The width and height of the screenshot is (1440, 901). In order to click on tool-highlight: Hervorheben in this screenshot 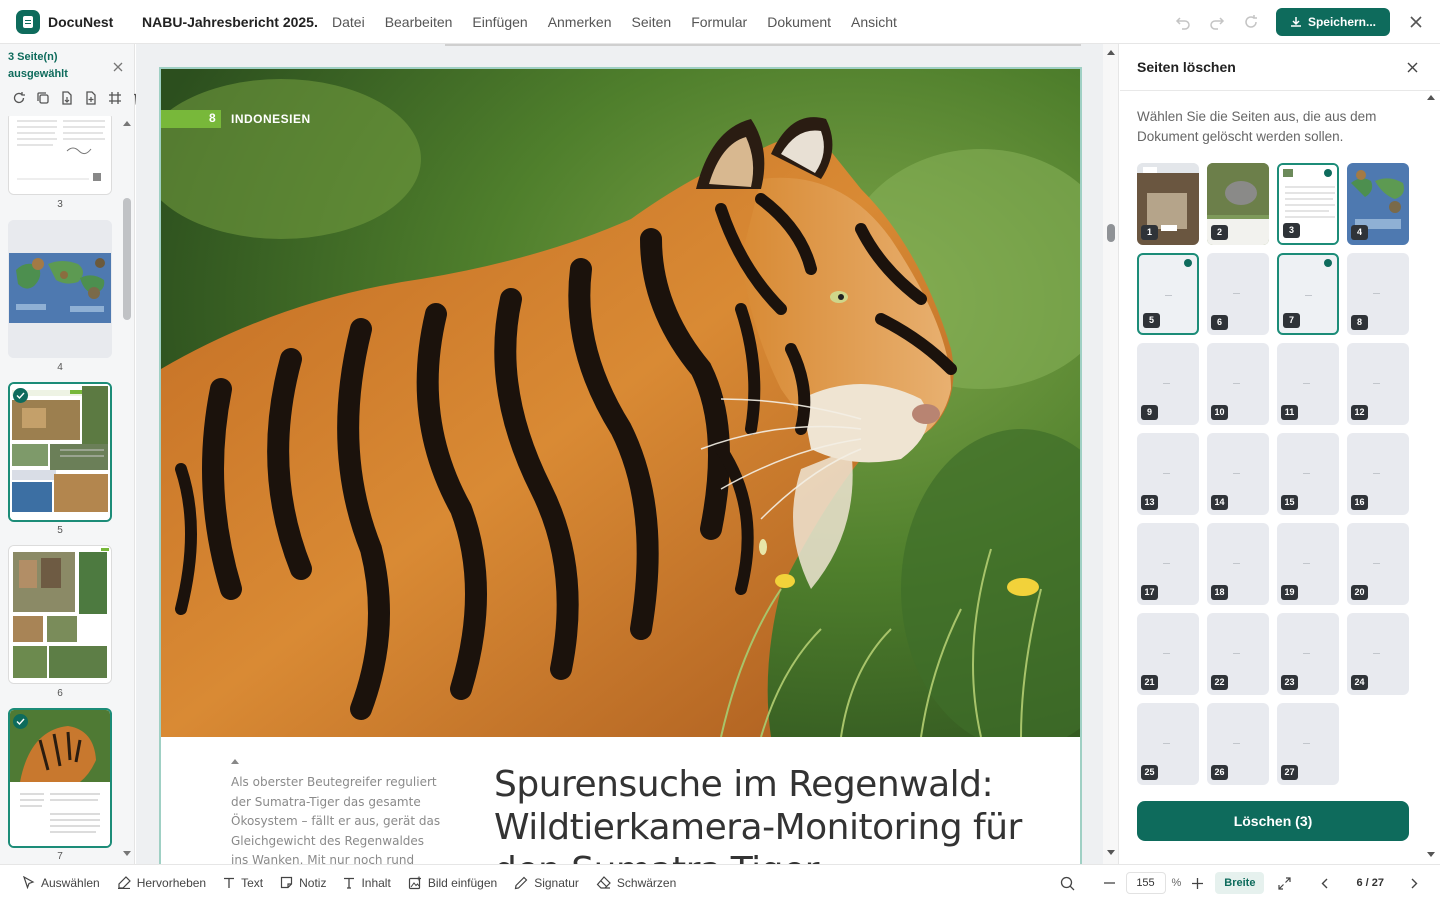, I will do `click(161, 883)`.